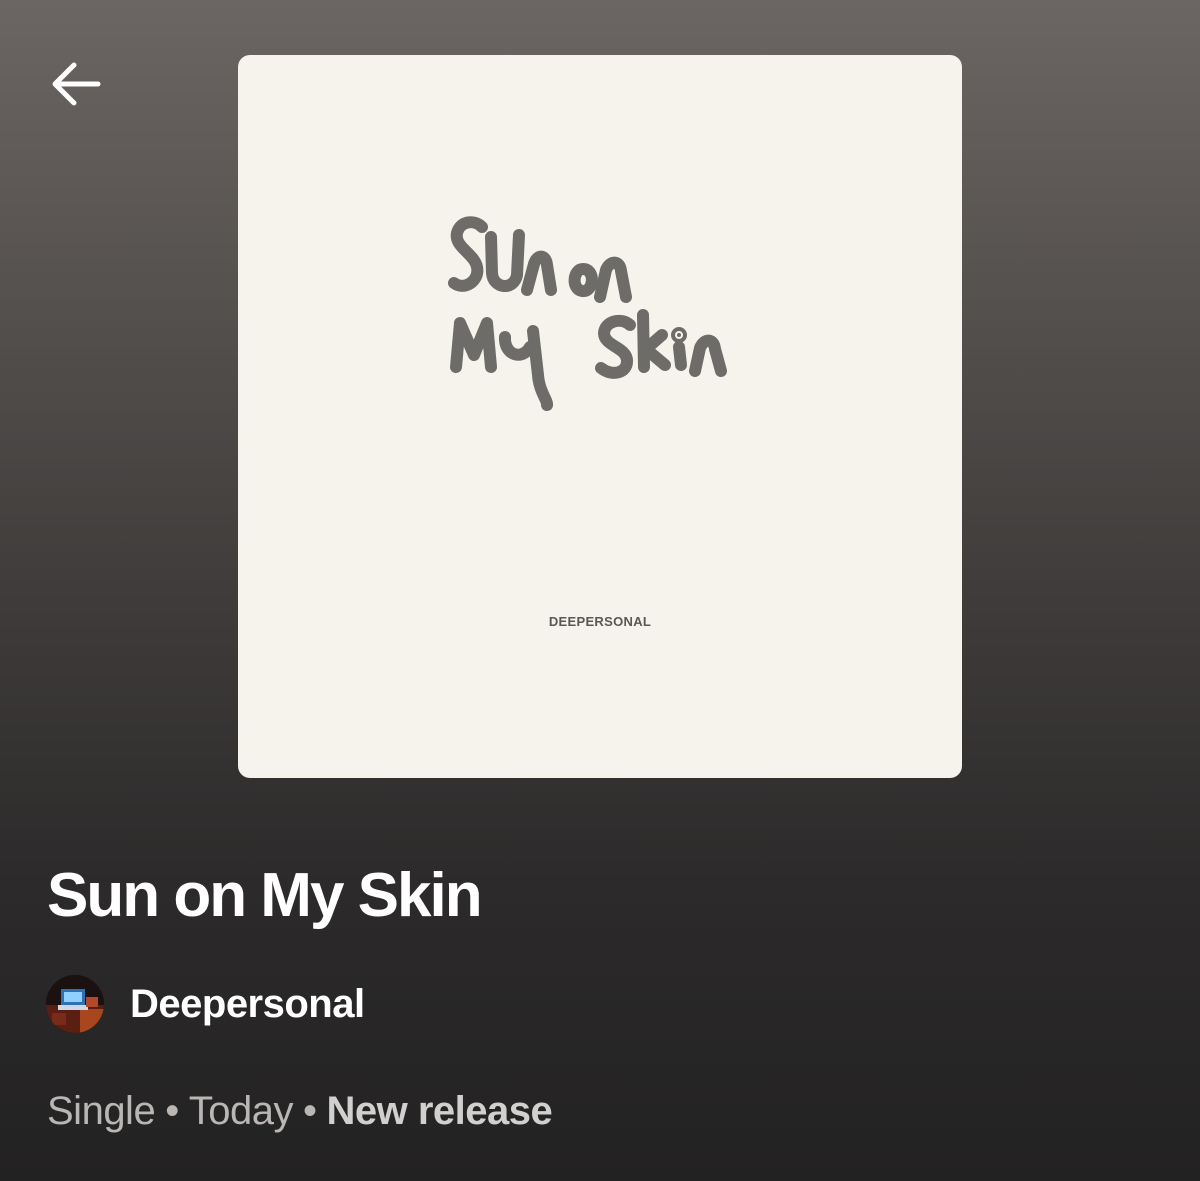  I want to click on back-button, so click(76, 84).